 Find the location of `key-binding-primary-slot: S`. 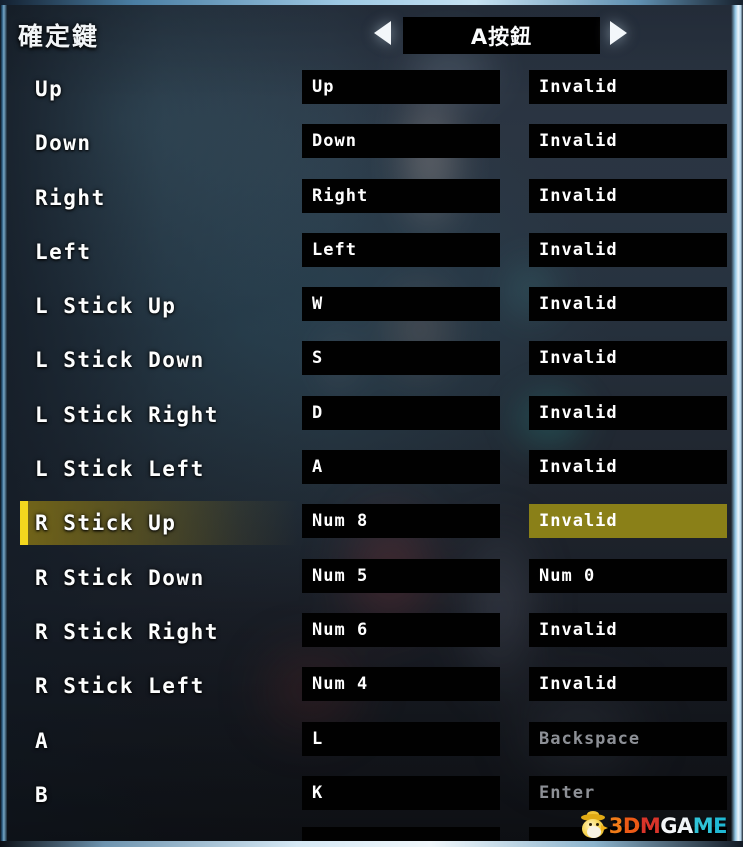

key-binding-primary-slot: S is located at coordinates (401, 358).